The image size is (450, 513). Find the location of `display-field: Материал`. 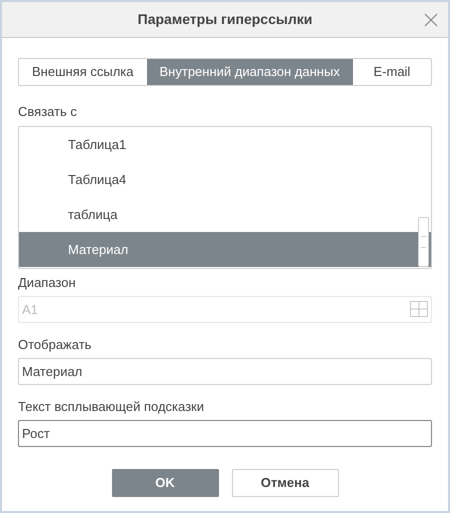

display-field: Материал is located at coordinates (225, 371).